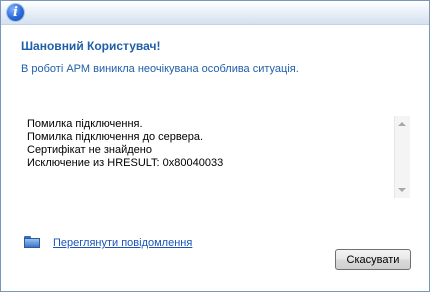 This screenshot has height=292, width=430. I want to click on scroll-down-arrow-icon, so click(402, 190).